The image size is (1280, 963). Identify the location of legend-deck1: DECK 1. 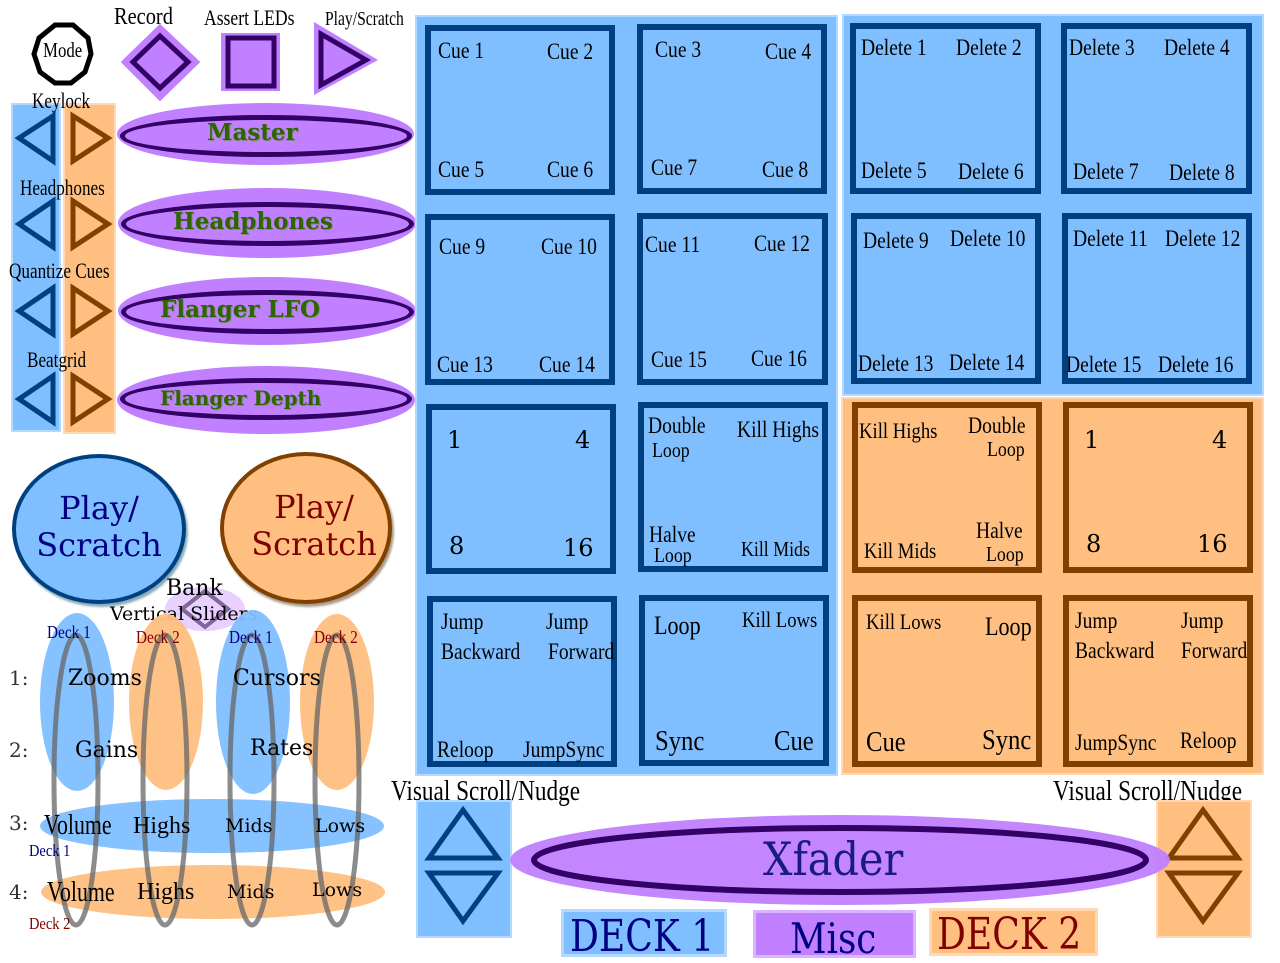
(644, 935).